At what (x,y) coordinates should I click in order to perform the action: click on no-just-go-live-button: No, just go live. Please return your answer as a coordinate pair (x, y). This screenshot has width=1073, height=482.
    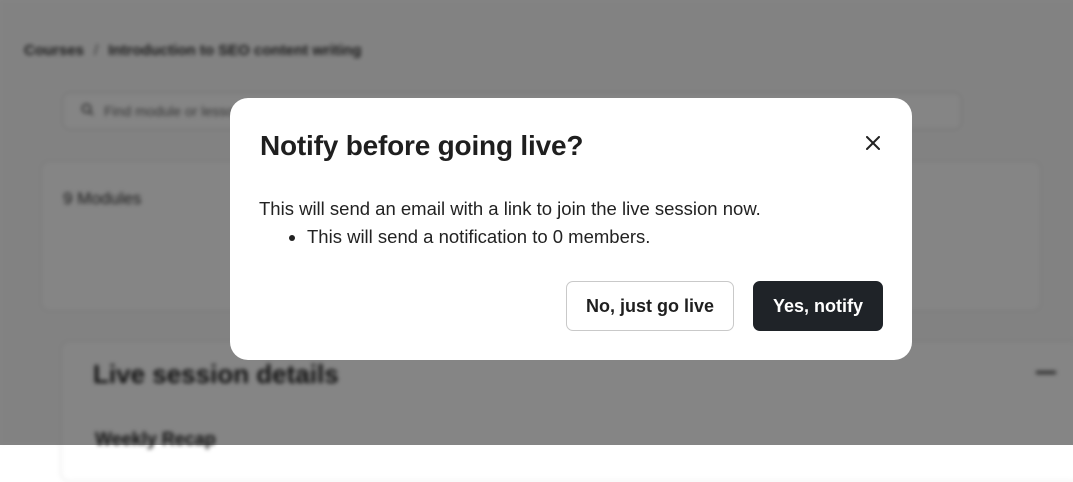
    Looking at the image, I should click on (650, 306).